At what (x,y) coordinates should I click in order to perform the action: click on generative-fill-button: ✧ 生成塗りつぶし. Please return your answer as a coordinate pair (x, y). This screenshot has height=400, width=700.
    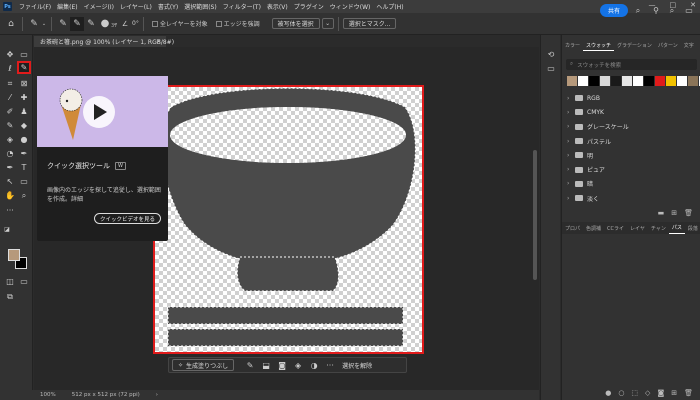
    Looking at the image, I should click on (203, 365).